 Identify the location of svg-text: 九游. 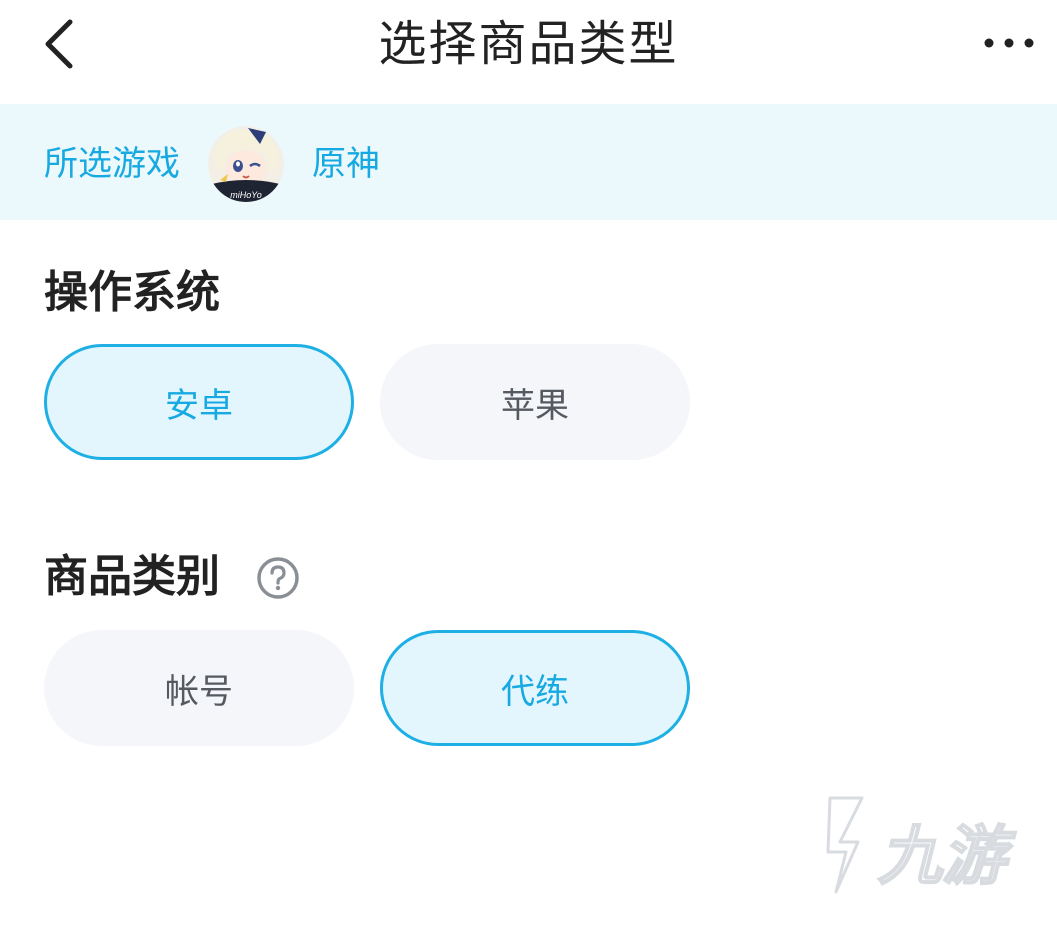
(947, 856).